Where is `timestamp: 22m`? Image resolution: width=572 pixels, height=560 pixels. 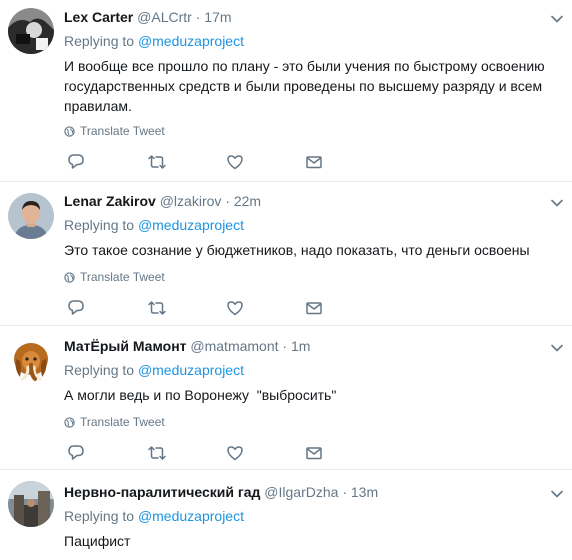 timestamp: 22m is located at coordinates (247, 201).